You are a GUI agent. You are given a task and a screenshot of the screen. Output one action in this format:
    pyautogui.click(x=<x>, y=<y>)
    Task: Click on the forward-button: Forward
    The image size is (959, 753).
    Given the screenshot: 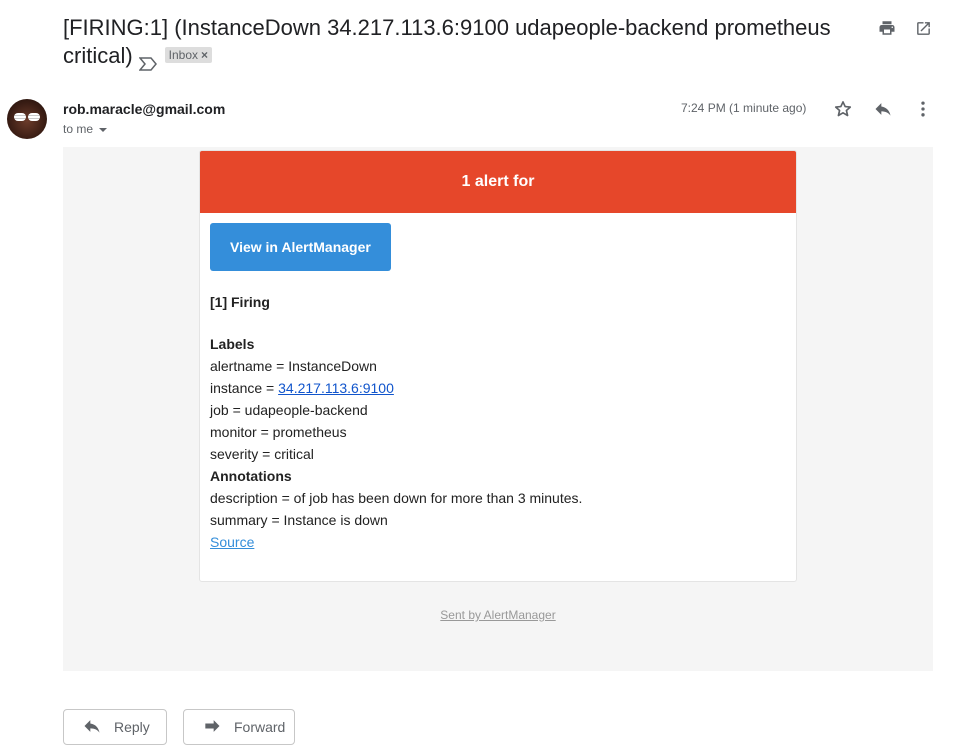 What is the action you would take?
    pyautogui.click(x=239, y=727)
    